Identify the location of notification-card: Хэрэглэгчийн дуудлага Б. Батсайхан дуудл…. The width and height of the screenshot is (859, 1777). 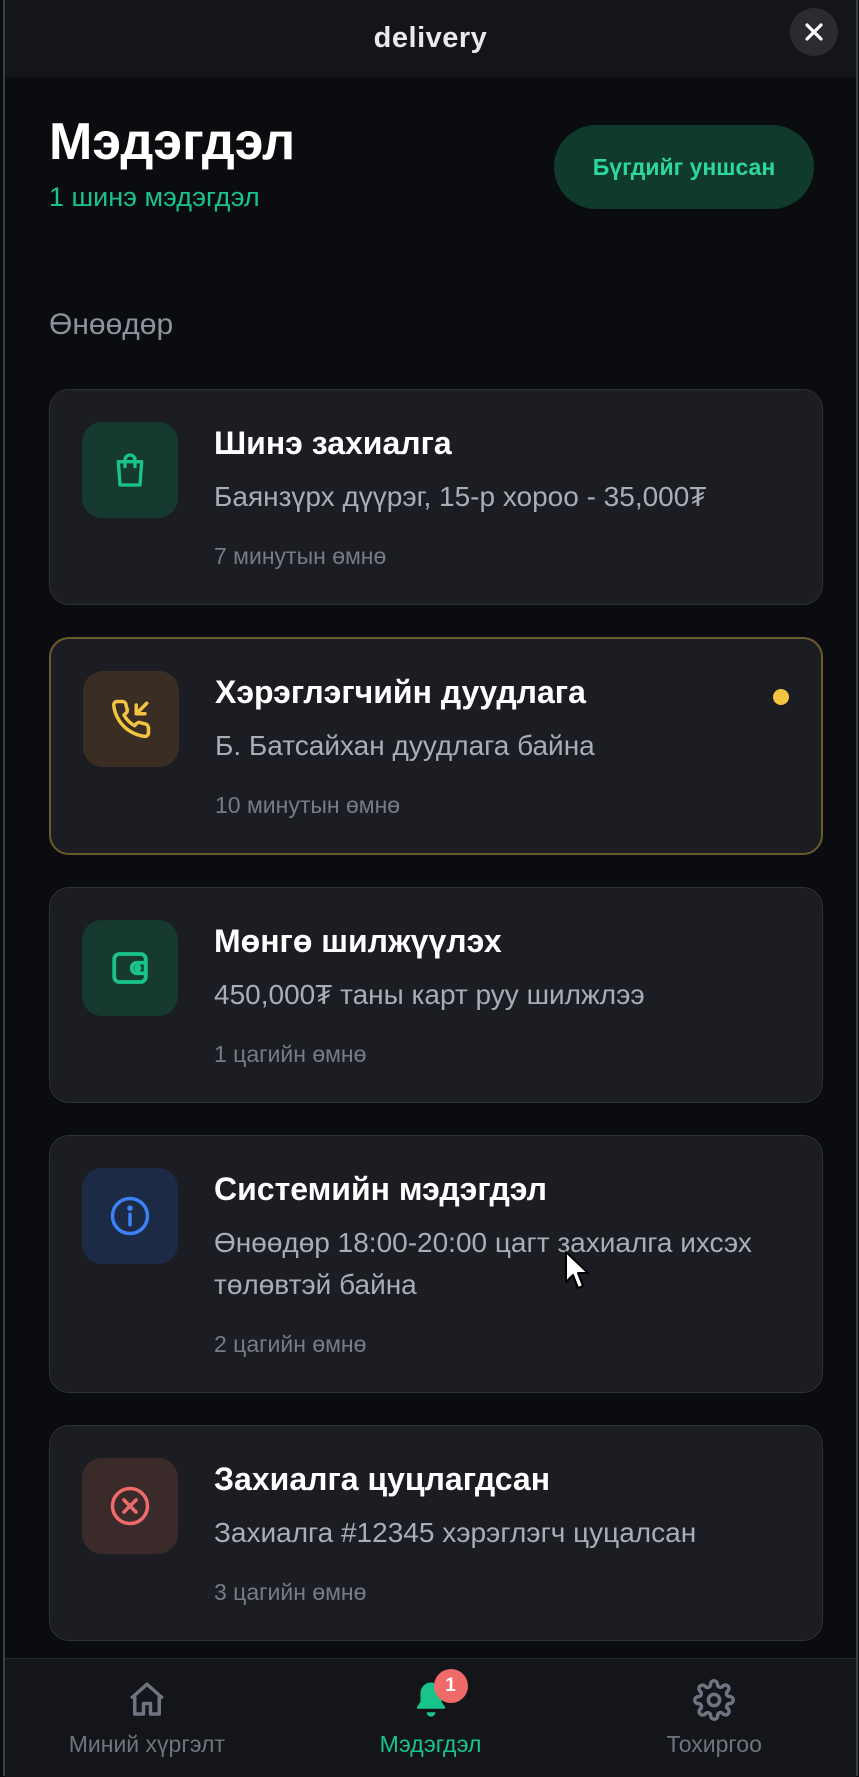
(436, 746).